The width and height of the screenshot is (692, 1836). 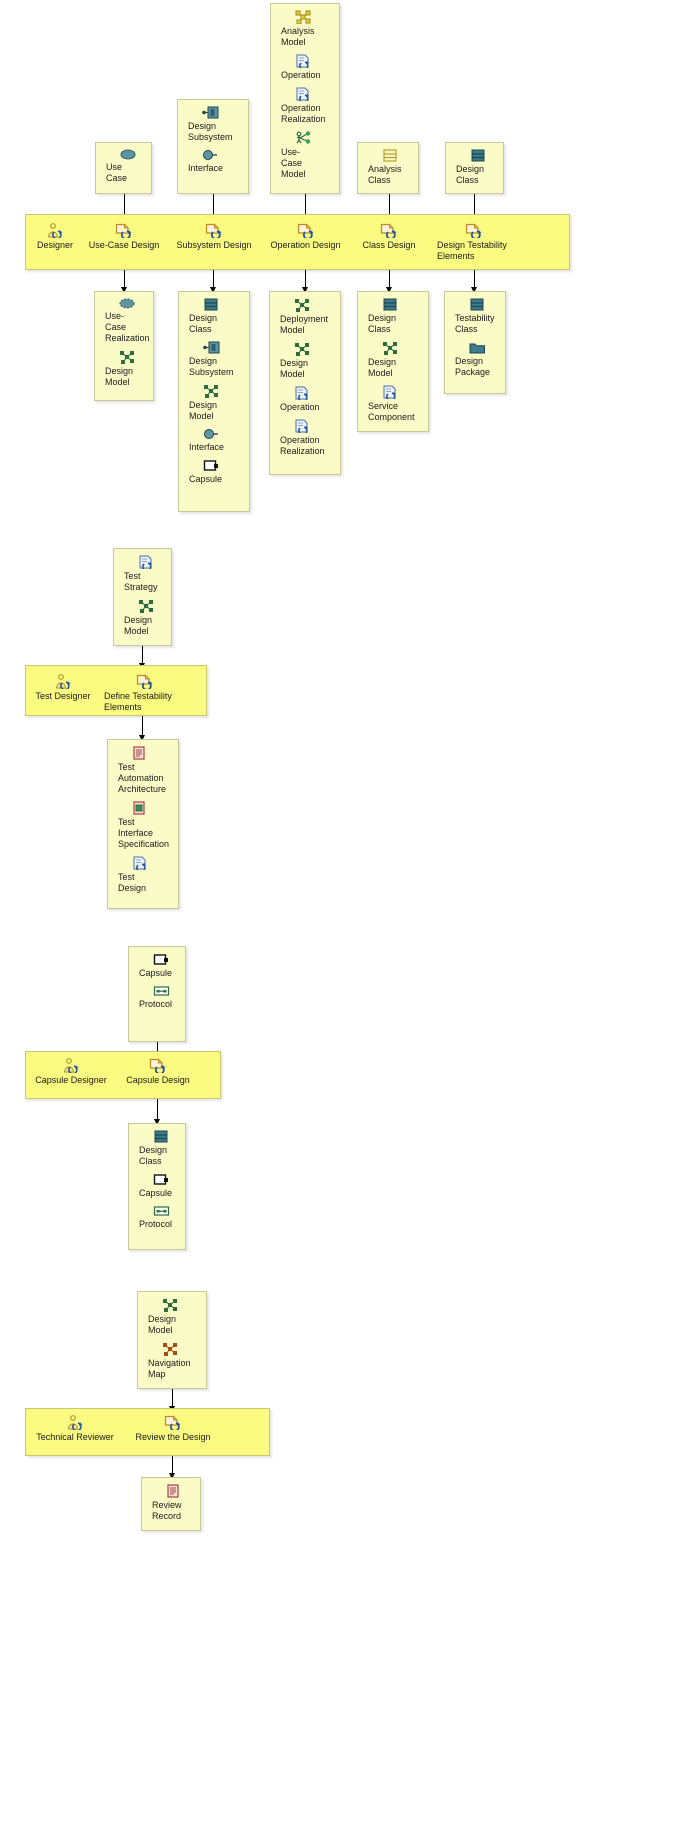 I want to click on role-technical-reviewer: Technical Reviewer, so click(x=75, y=1429).